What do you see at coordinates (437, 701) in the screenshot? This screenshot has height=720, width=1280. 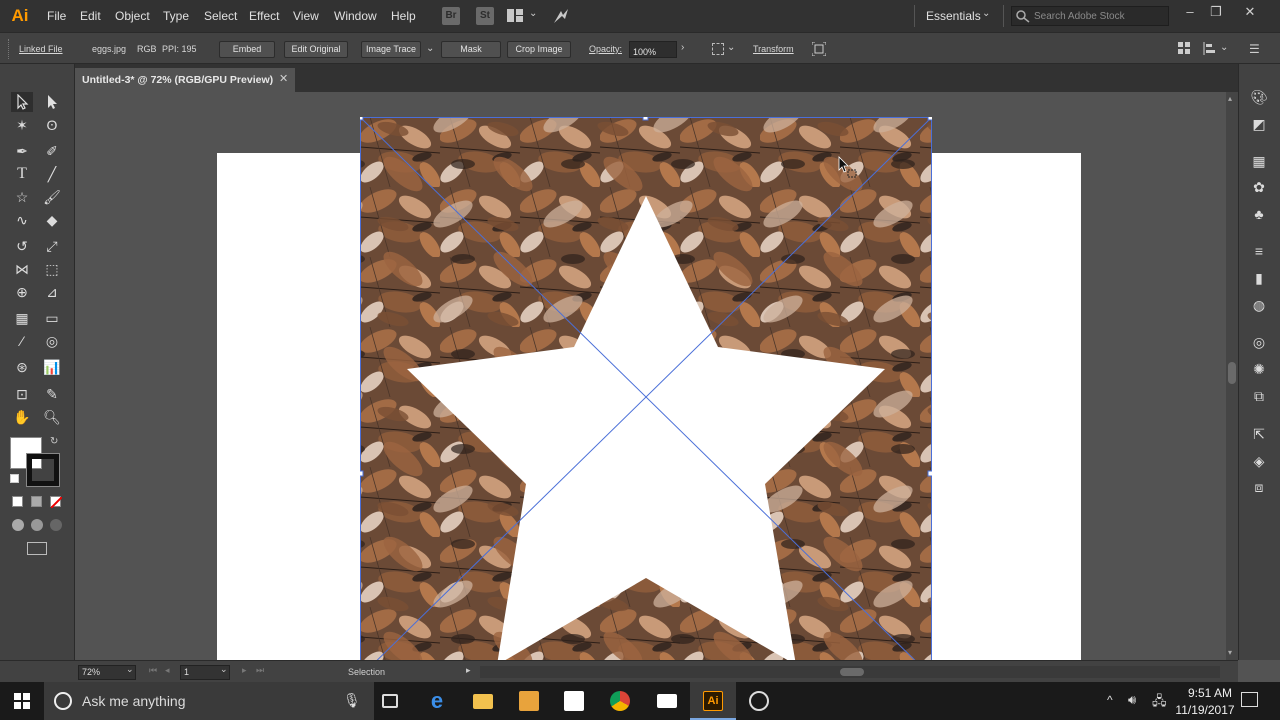 I see `edge-browser-icon: e` at bounding box center [437, 701].